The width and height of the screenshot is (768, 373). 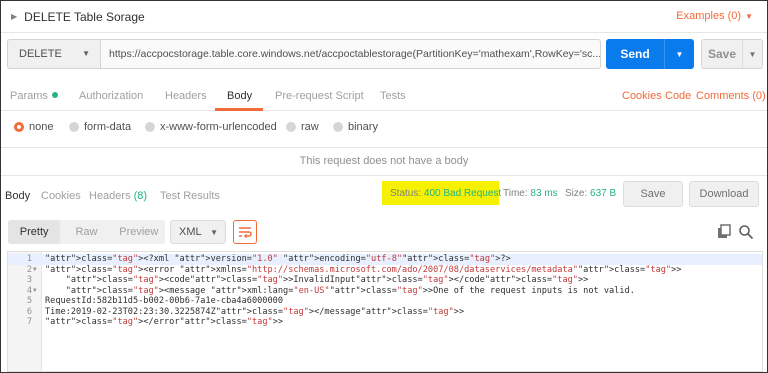 What do you see at coordinates (239, 96) in the screenshot?
I see `tab-body: Body` at bounding box center [239, 96].